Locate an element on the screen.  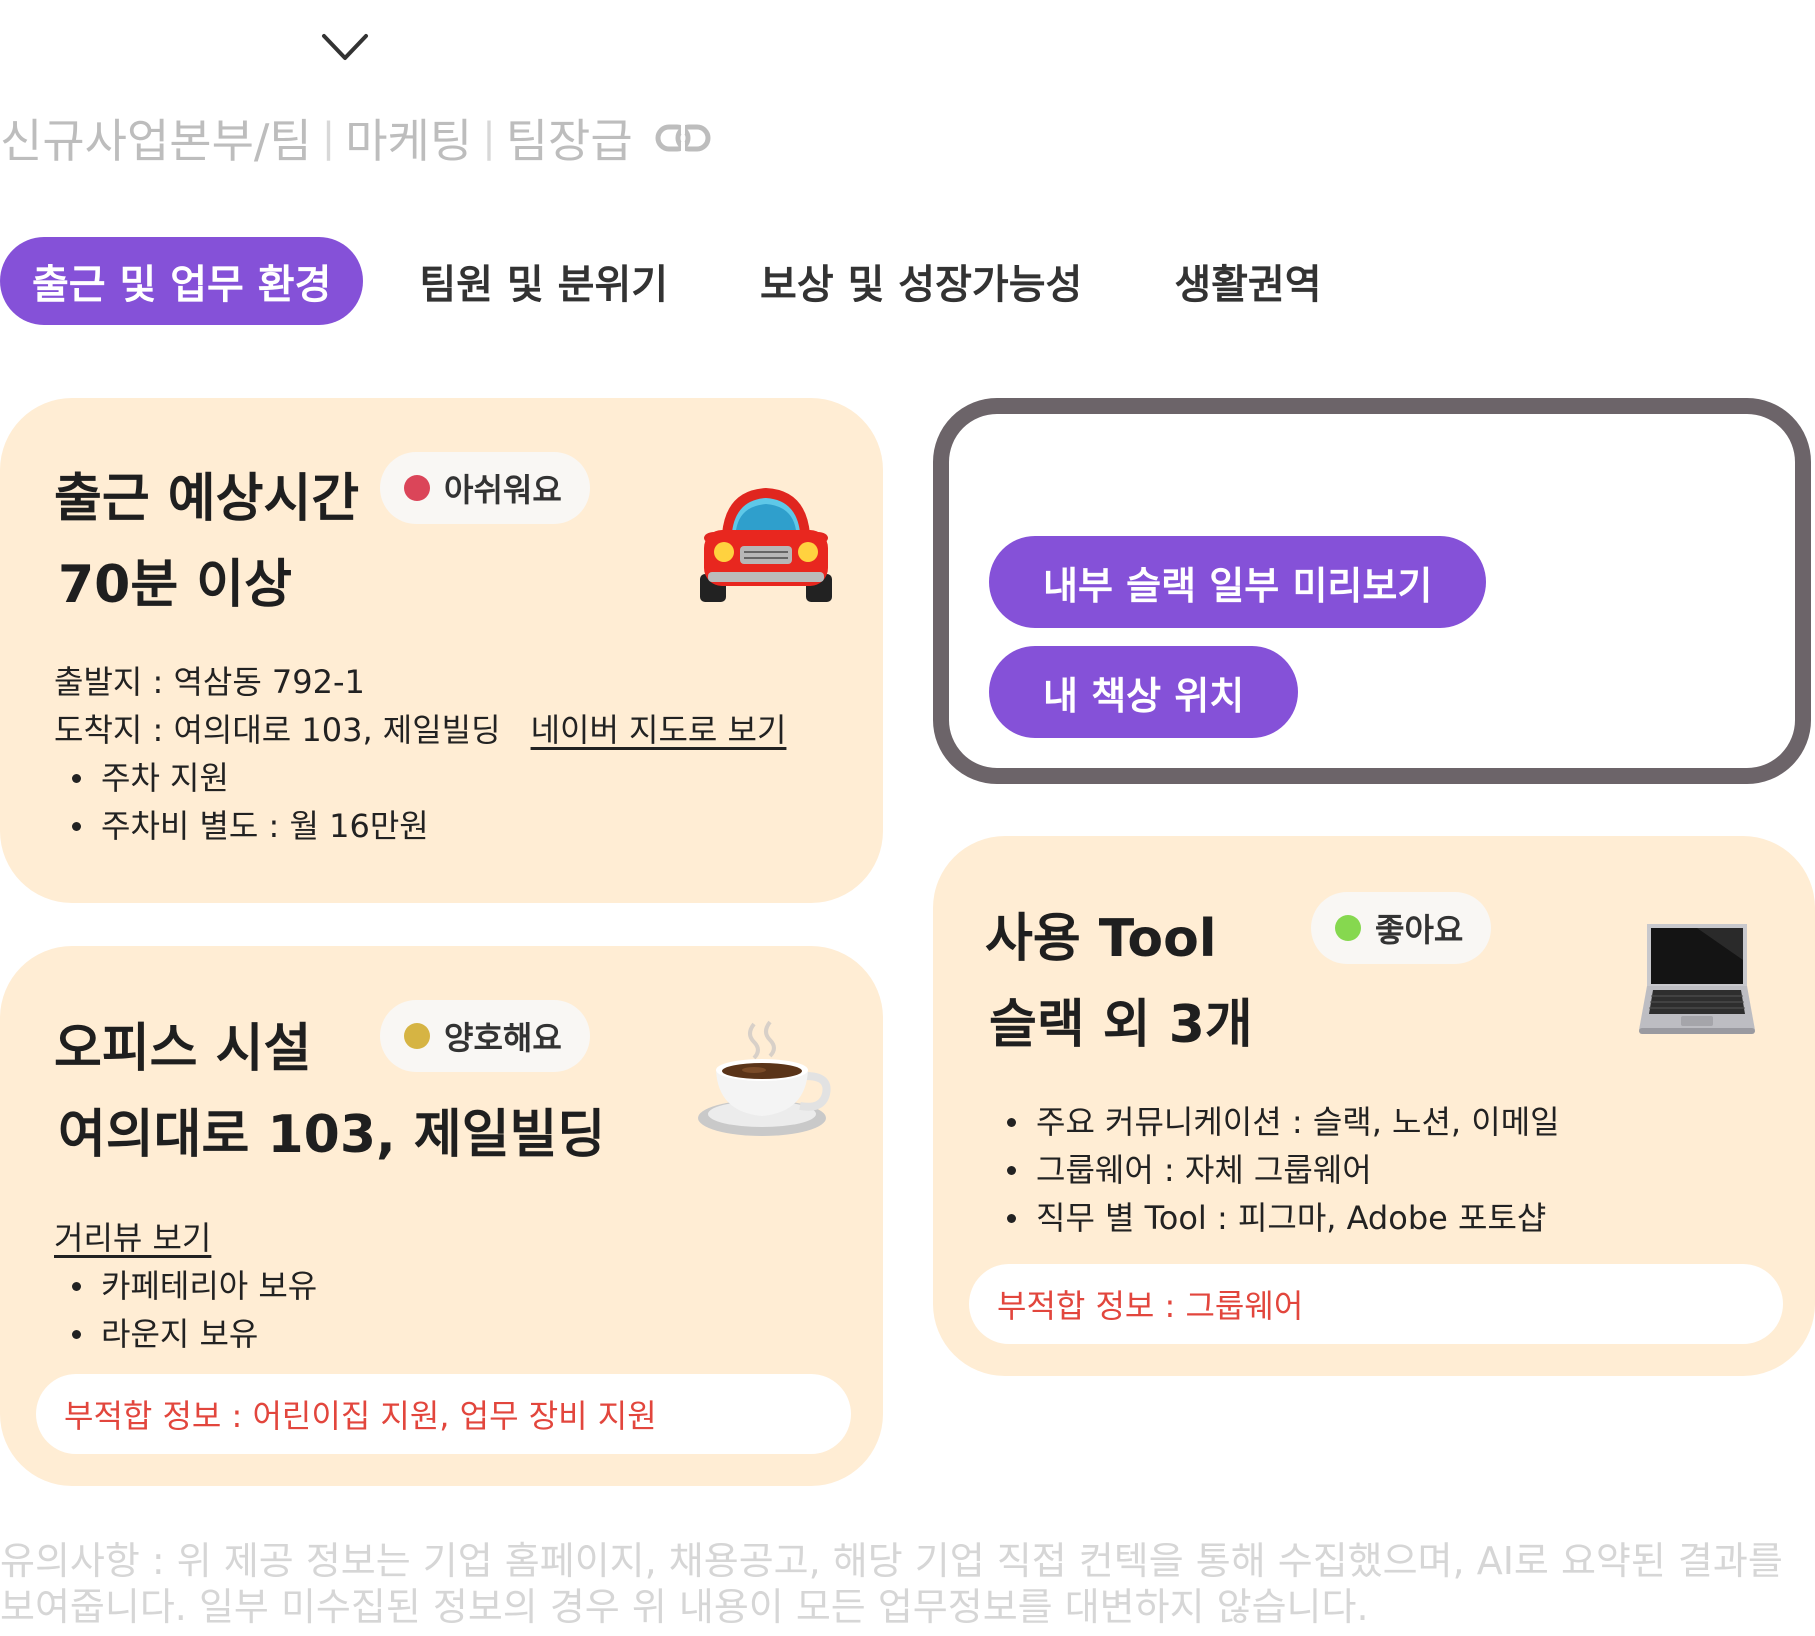
list-item: 그룹웨어 : 자체 그룹웨어 is located at coordinates (1274, 1170).